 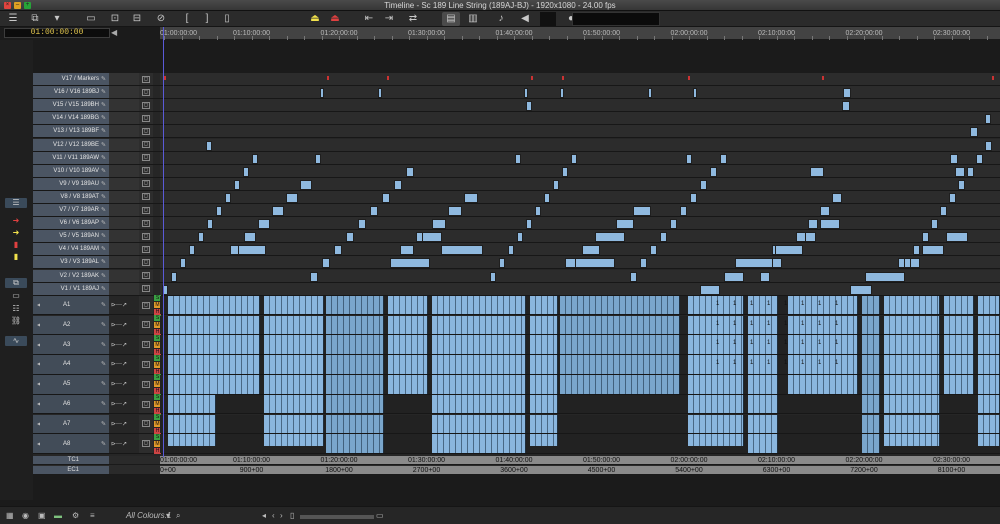 What do you see at coordinates (71, 210) in the screenshot?
I see `track-name: V7 / V7 189AR` at bounding box center [71, 210].